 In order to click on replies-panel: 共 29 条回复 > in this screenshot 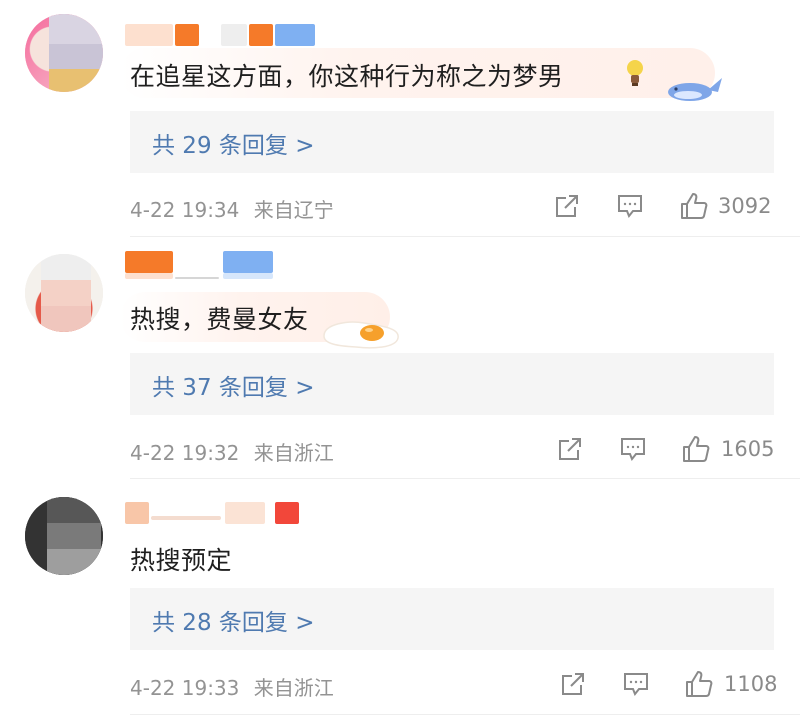, I will do `click(452, 142)`.